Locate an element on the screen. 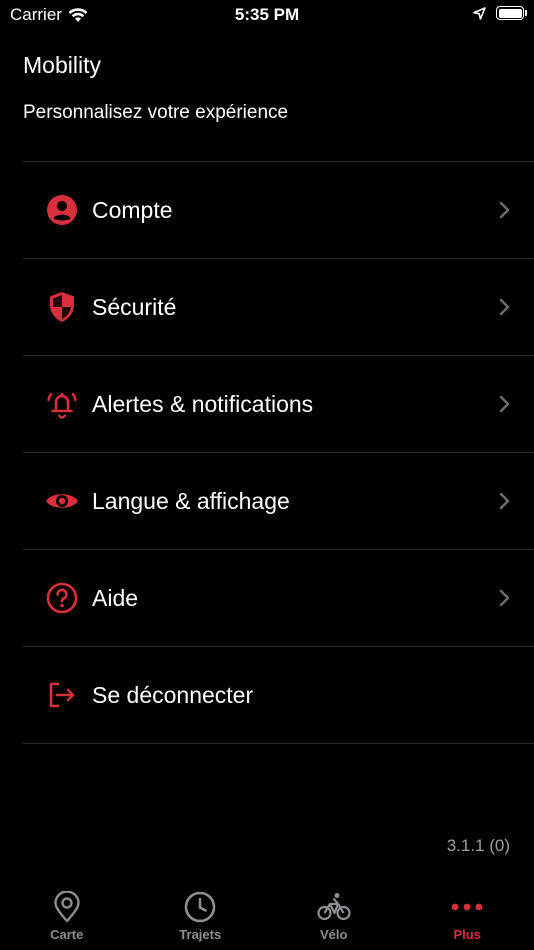 Image resolution: width=534 pixels, height=950 pixels. menu-item-label: Aide is located at coordinates (115, 597).